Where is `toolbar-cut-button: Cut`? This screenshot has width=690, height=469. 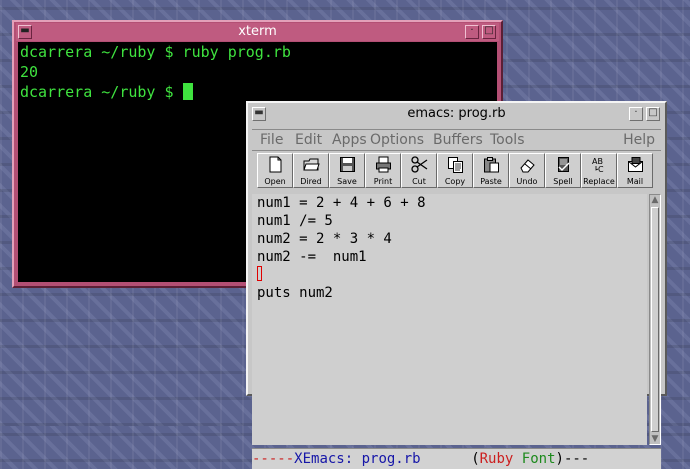 toolbar-cut-button: Cut is located at coordinates (419, 170).